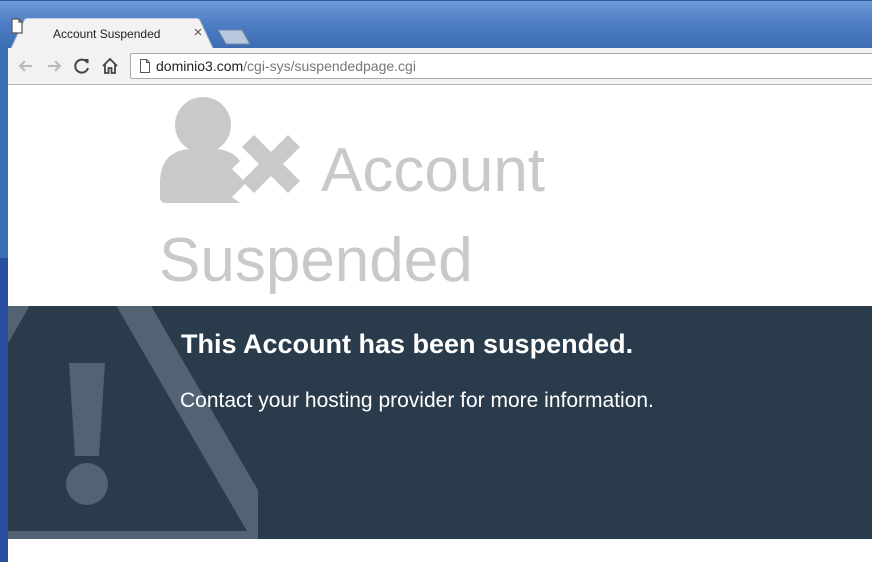  I want to click on new-tab-icon, so click(234, 37).